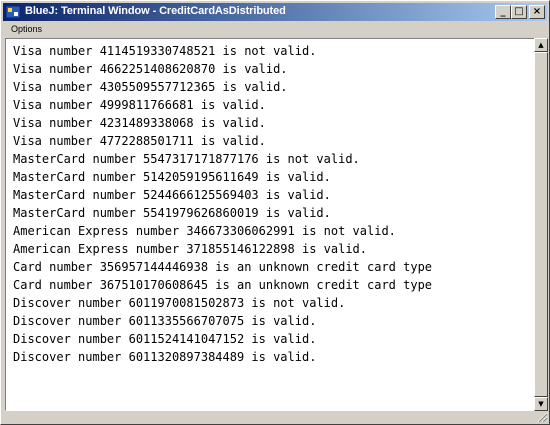 The image size is (550, 425). What do you see at coordinates (541, 404) in the screenshot?
I see `scroll-down-button: ▼` at bounding box center [541, 404].